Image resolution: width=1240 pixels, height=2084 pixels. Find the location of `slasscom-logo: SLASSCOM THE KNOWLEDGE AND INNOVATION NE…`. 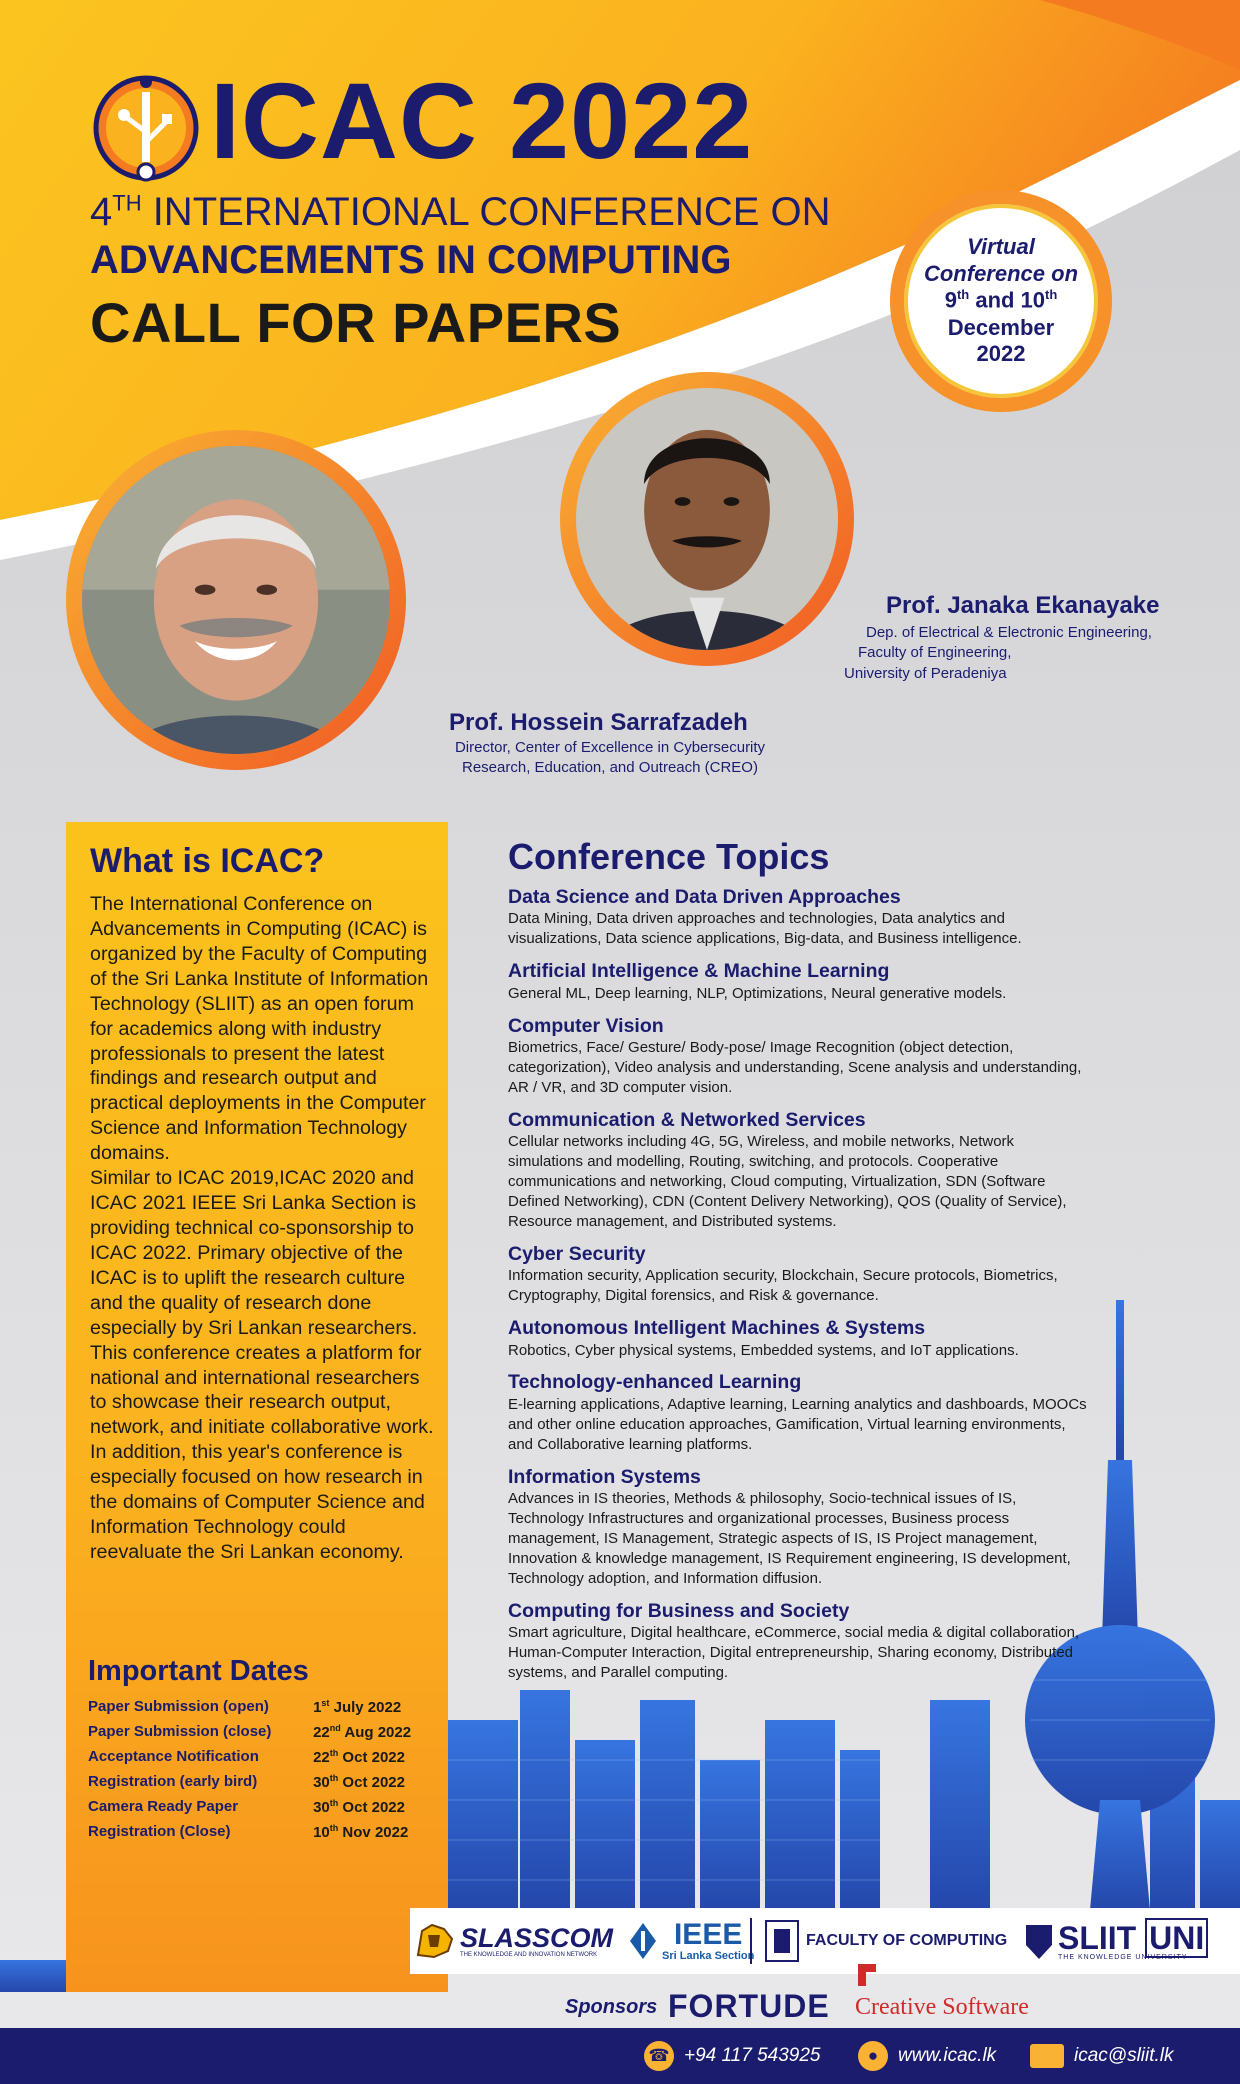

slasscom-logo: SLASSCOM THE KNOWLEDGE AND INNOVATION NE… is located at coordinates (513, 1941).